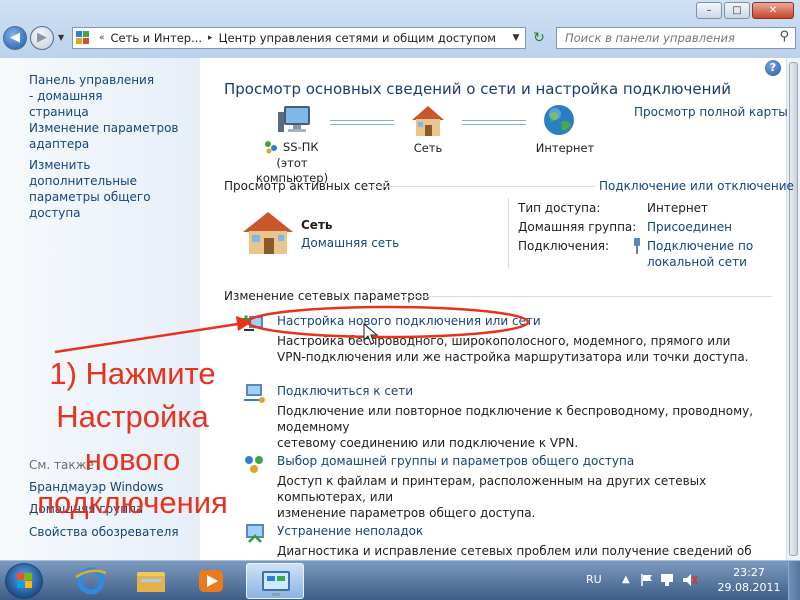 This screenshot has width=800, height=600. I want to click on volume-icon, so click(690, 580).